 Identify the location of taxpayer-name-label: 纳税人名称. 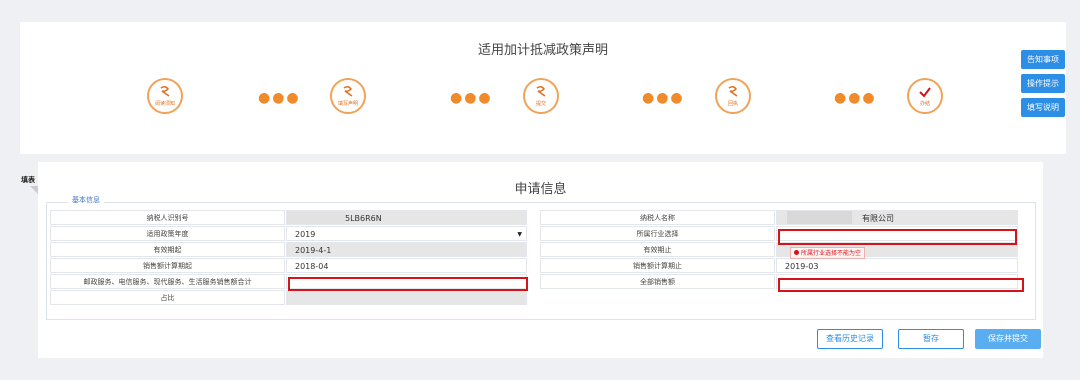
(657, 217).